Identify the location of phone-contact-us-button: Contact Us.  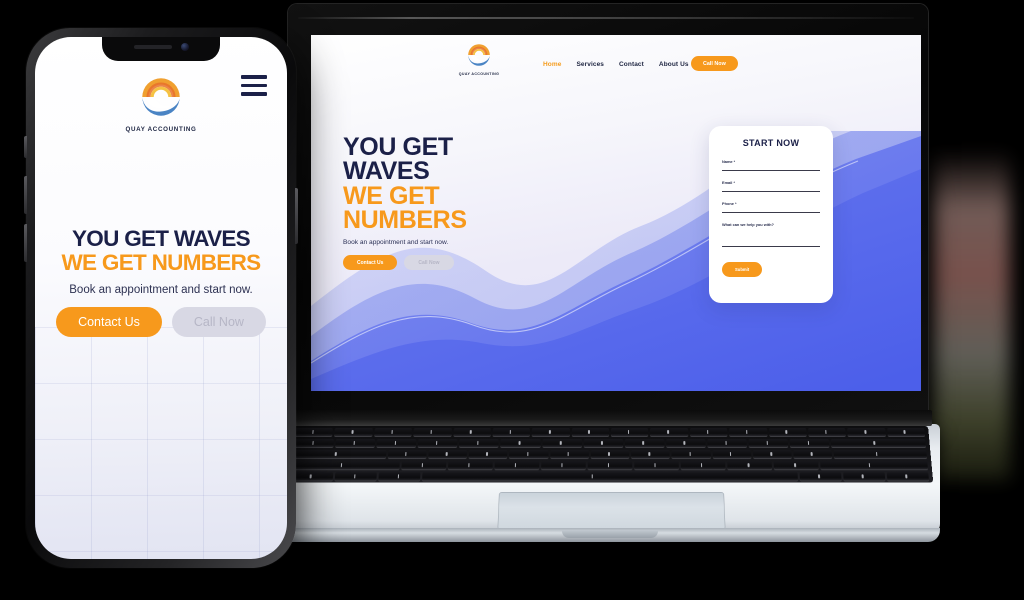
(109, 321).